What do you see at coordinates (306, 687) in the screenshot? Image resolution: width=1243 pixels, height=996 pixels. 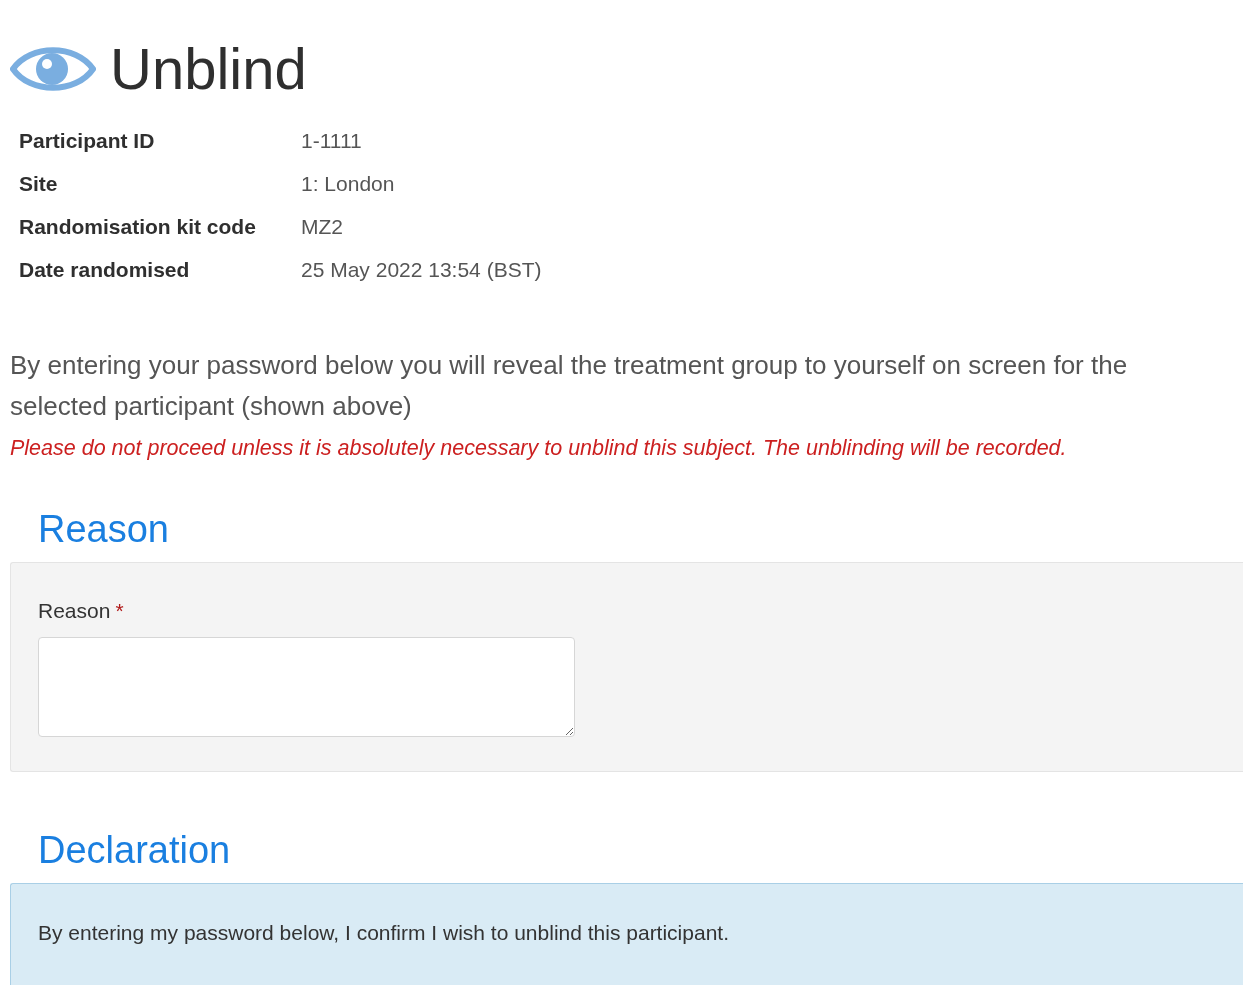 I see `reason-field` at bounding box center [306, 687].